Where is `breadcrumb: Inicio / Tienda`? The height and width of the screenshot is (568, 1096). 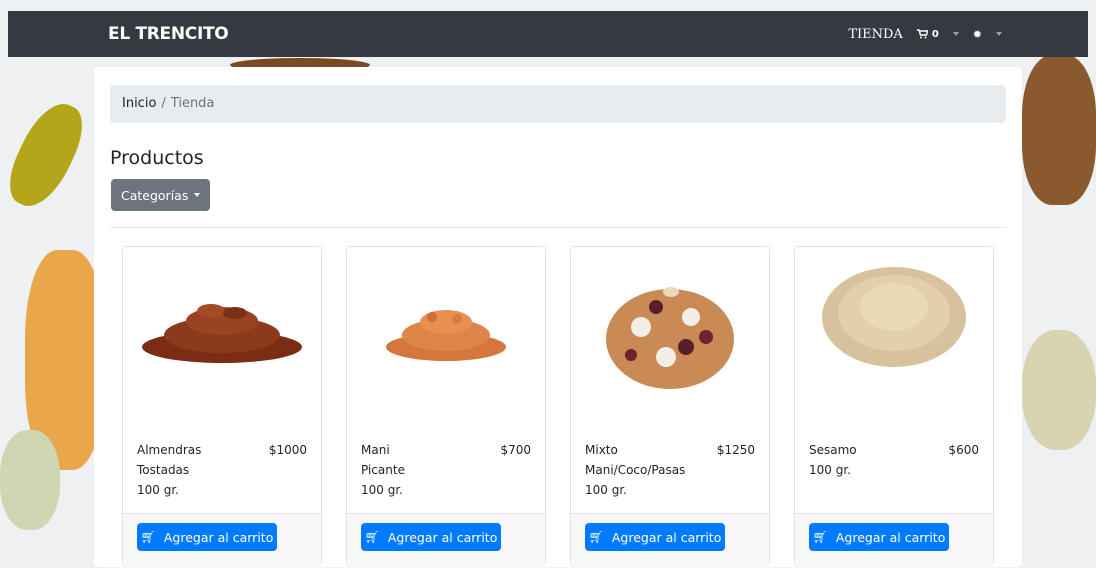
breadcrumb: Inicio / Tienda is located at coordinates (558, 104).